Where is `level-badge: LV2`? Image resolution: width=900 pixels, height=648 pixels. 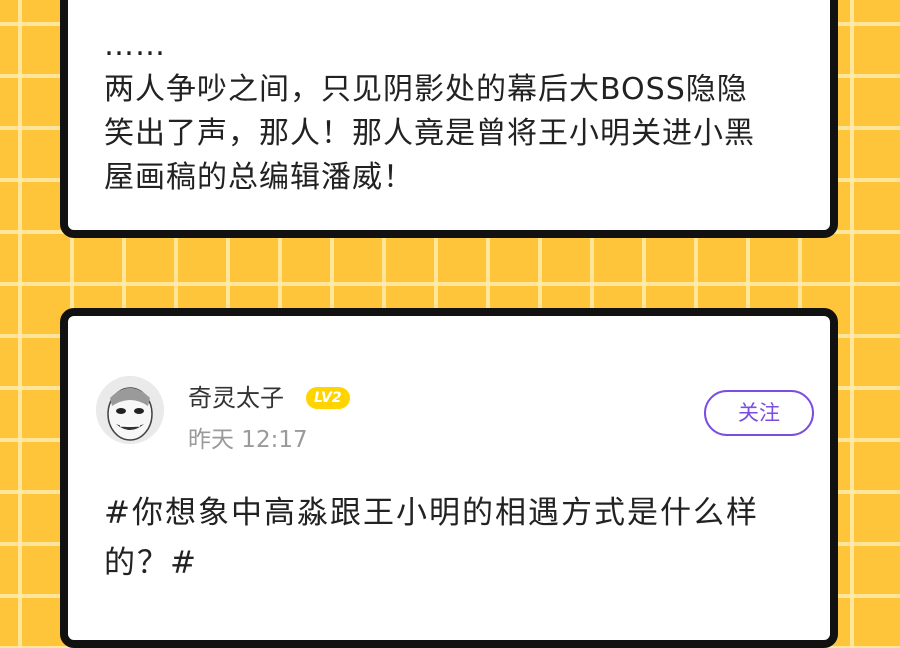
level-badge: LV2 is located at coordinates (328, 398).